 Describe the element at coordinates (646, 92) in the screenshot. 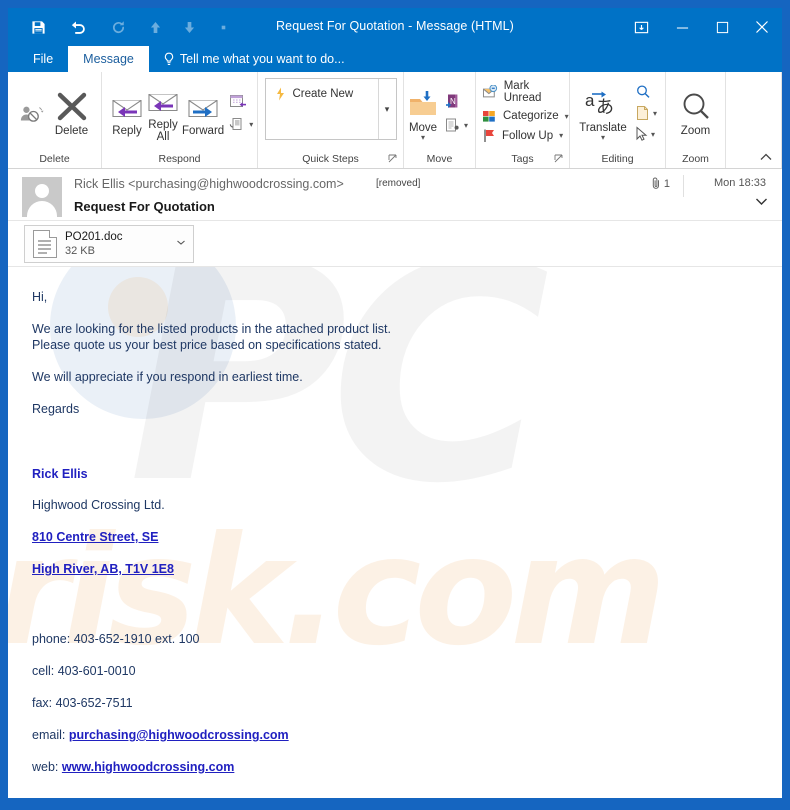

I see `find-button` at that location.